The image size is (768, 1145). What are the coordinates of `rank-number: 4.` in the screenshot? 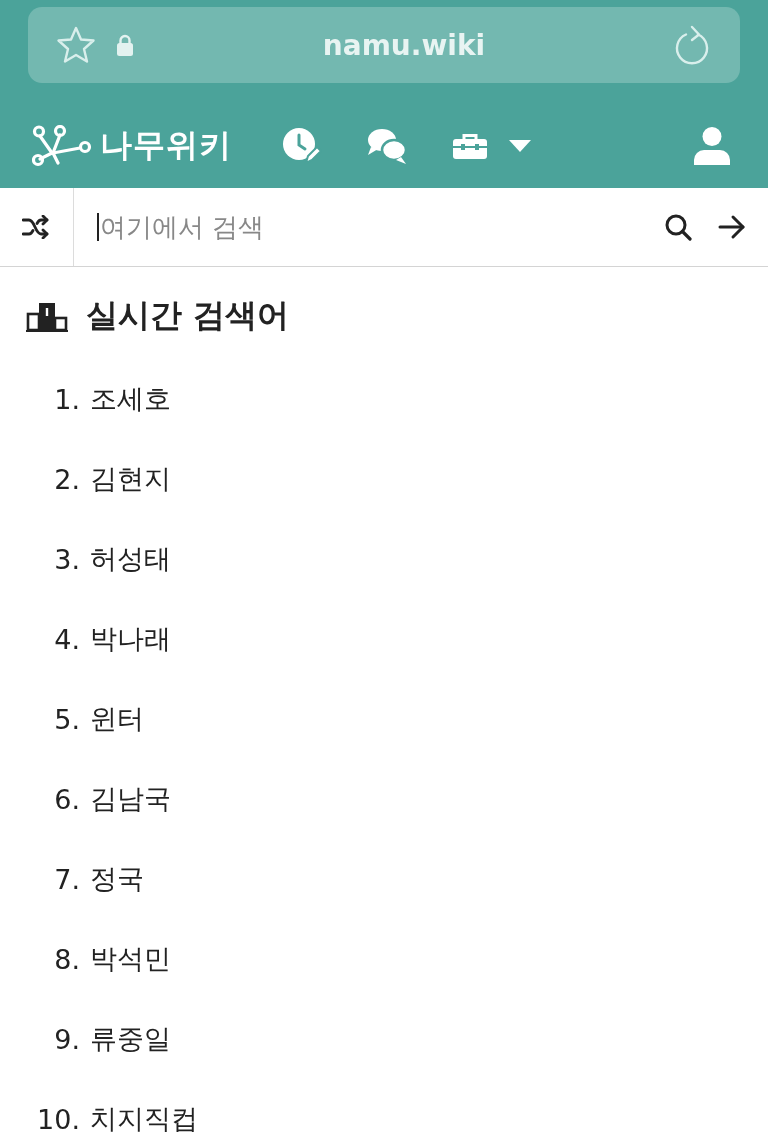 It's located at (66, 639).